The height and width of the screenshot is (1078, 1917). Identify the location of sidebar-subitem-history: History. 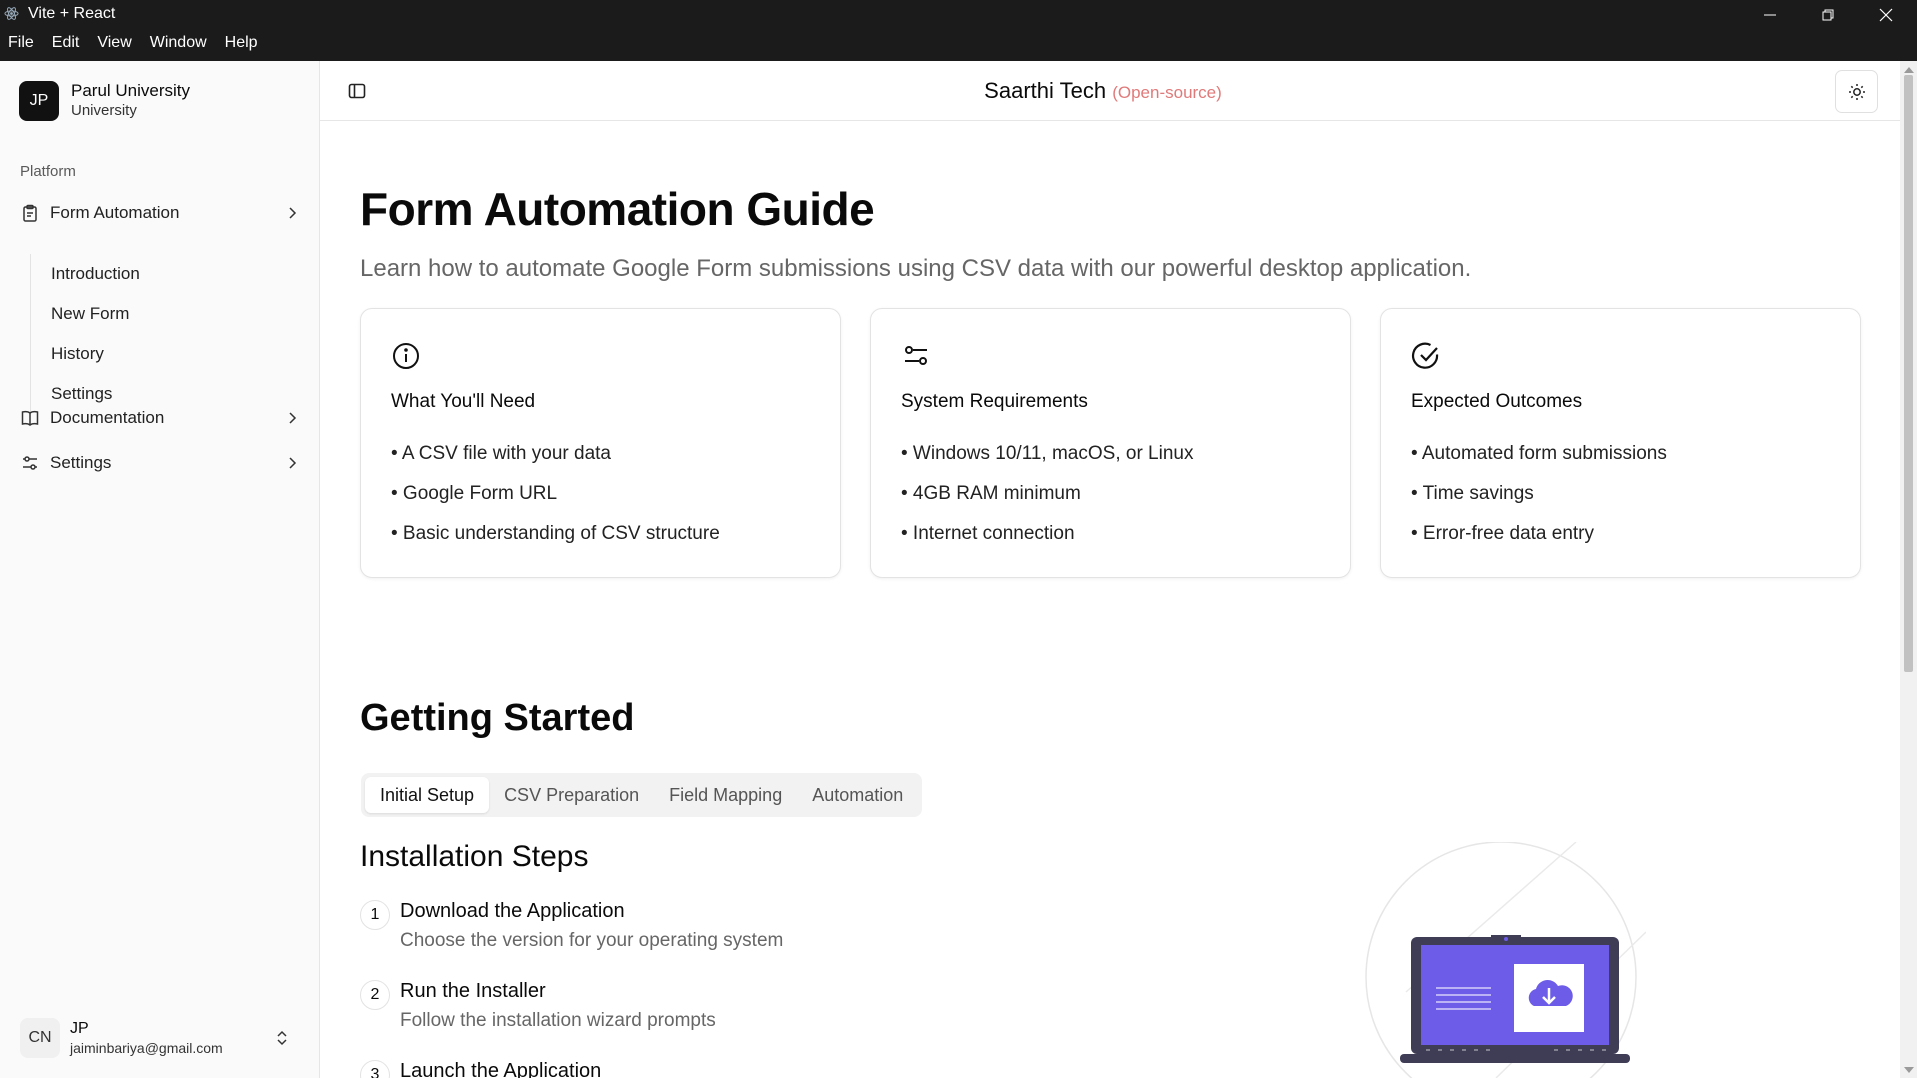
(155, 354).